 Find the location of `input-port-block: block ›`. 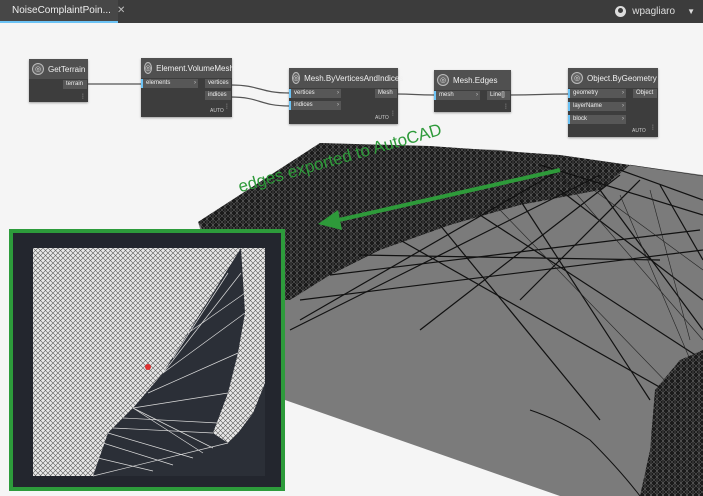

input-port-block: block › is located at coordinates (597, 119).